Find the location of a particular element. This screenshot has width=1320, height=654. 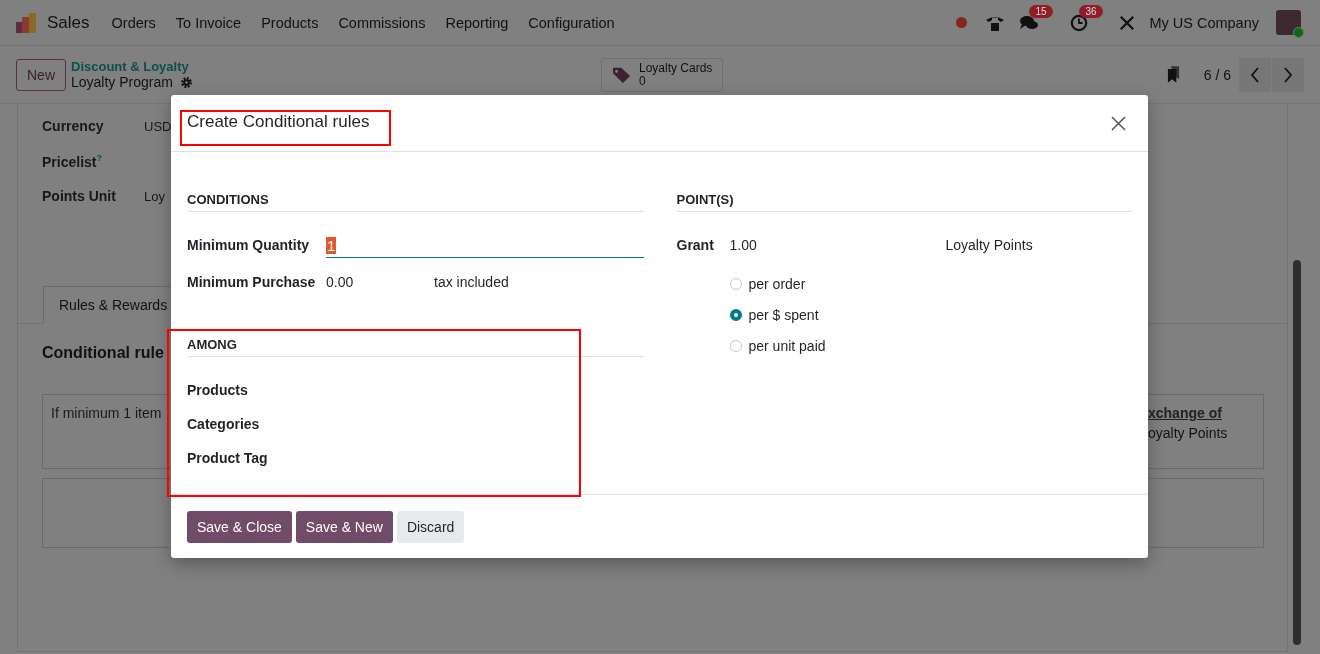

bookmark-icon is located at coordinates (1173, 74).